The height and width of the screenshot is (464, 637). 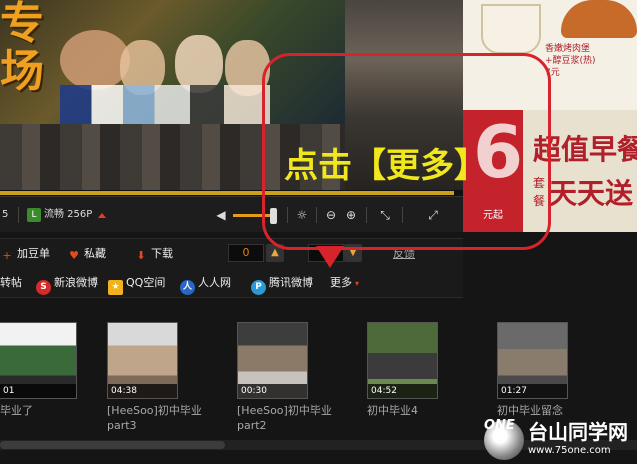 What do you see at coordinates (272, 360) in the screenshot?
I see `video-thumbnail: 00:30` at bounding box center [272, 360].